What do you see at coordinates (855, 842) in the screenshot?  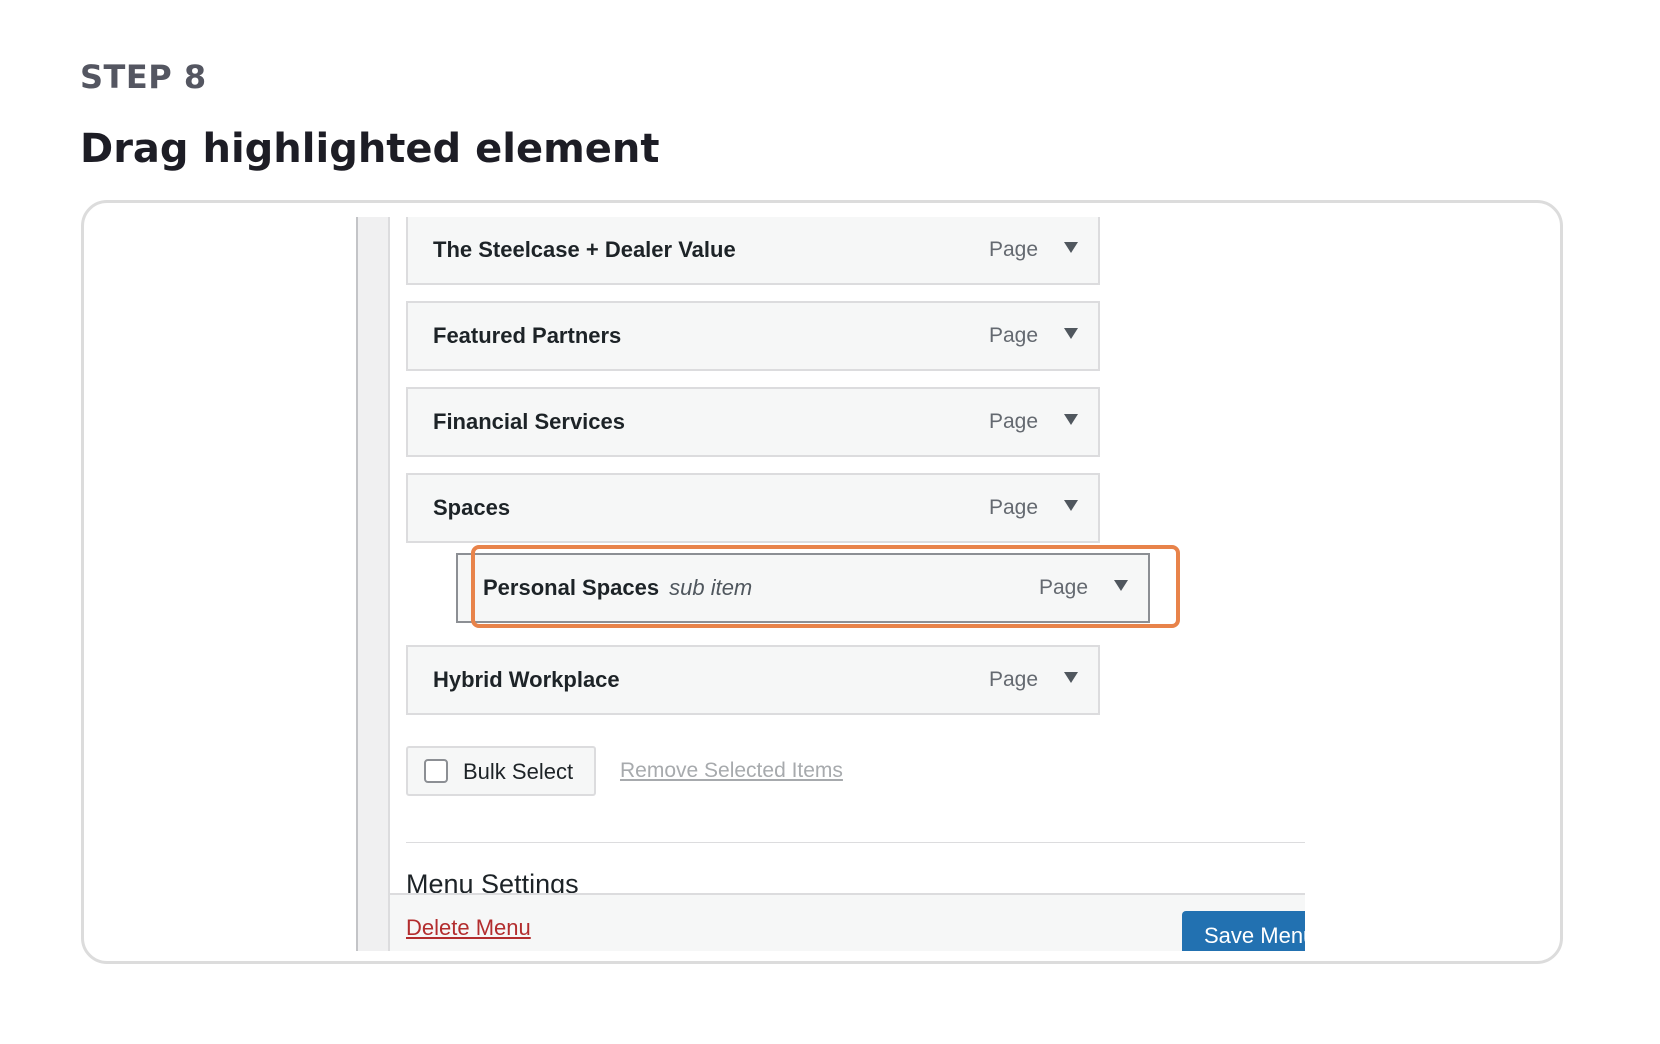 I see `divider` at bounding box center [855, 842].